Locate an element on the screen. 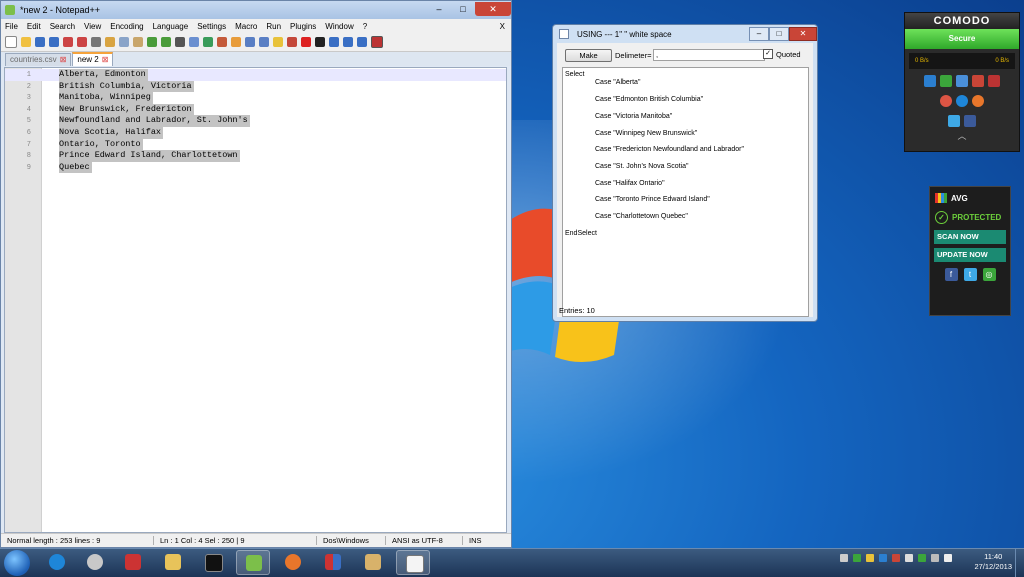 This screenshot has height=577, width=1024. redo-icon is located at coordinates (166, 42).